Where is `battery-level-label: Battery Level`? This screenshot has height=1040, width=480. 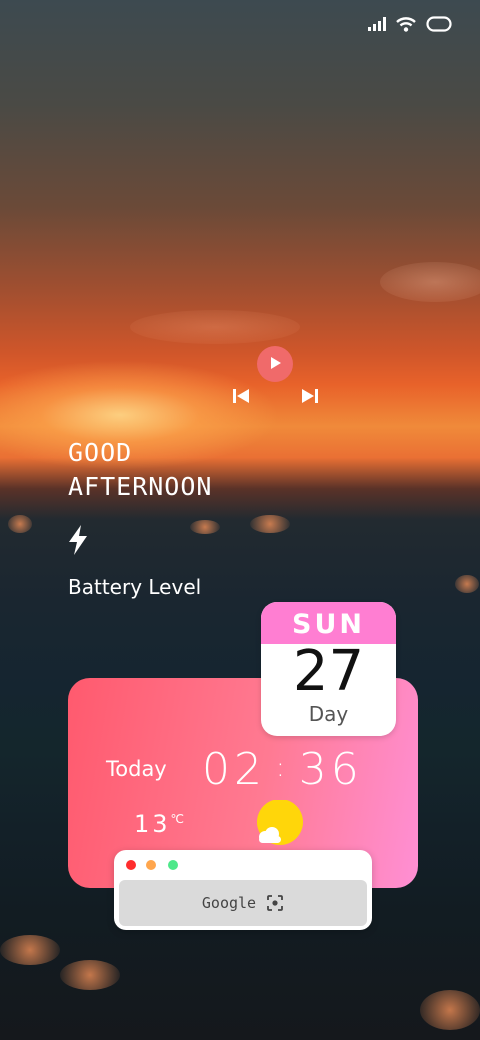 battery-level-label: Battery Level is located at coordinates (135, 587).